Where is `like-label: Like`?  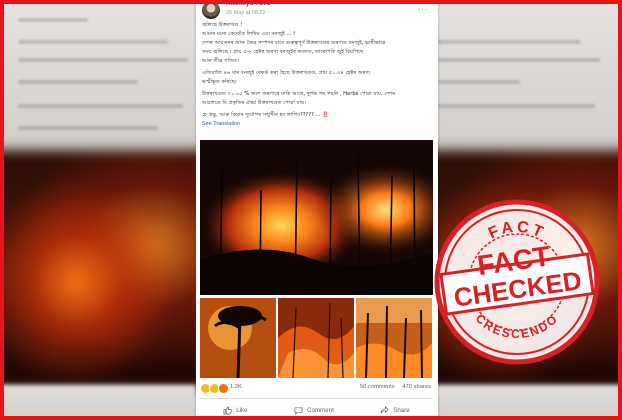
like-label: Like is located at coordinates (242, 410).